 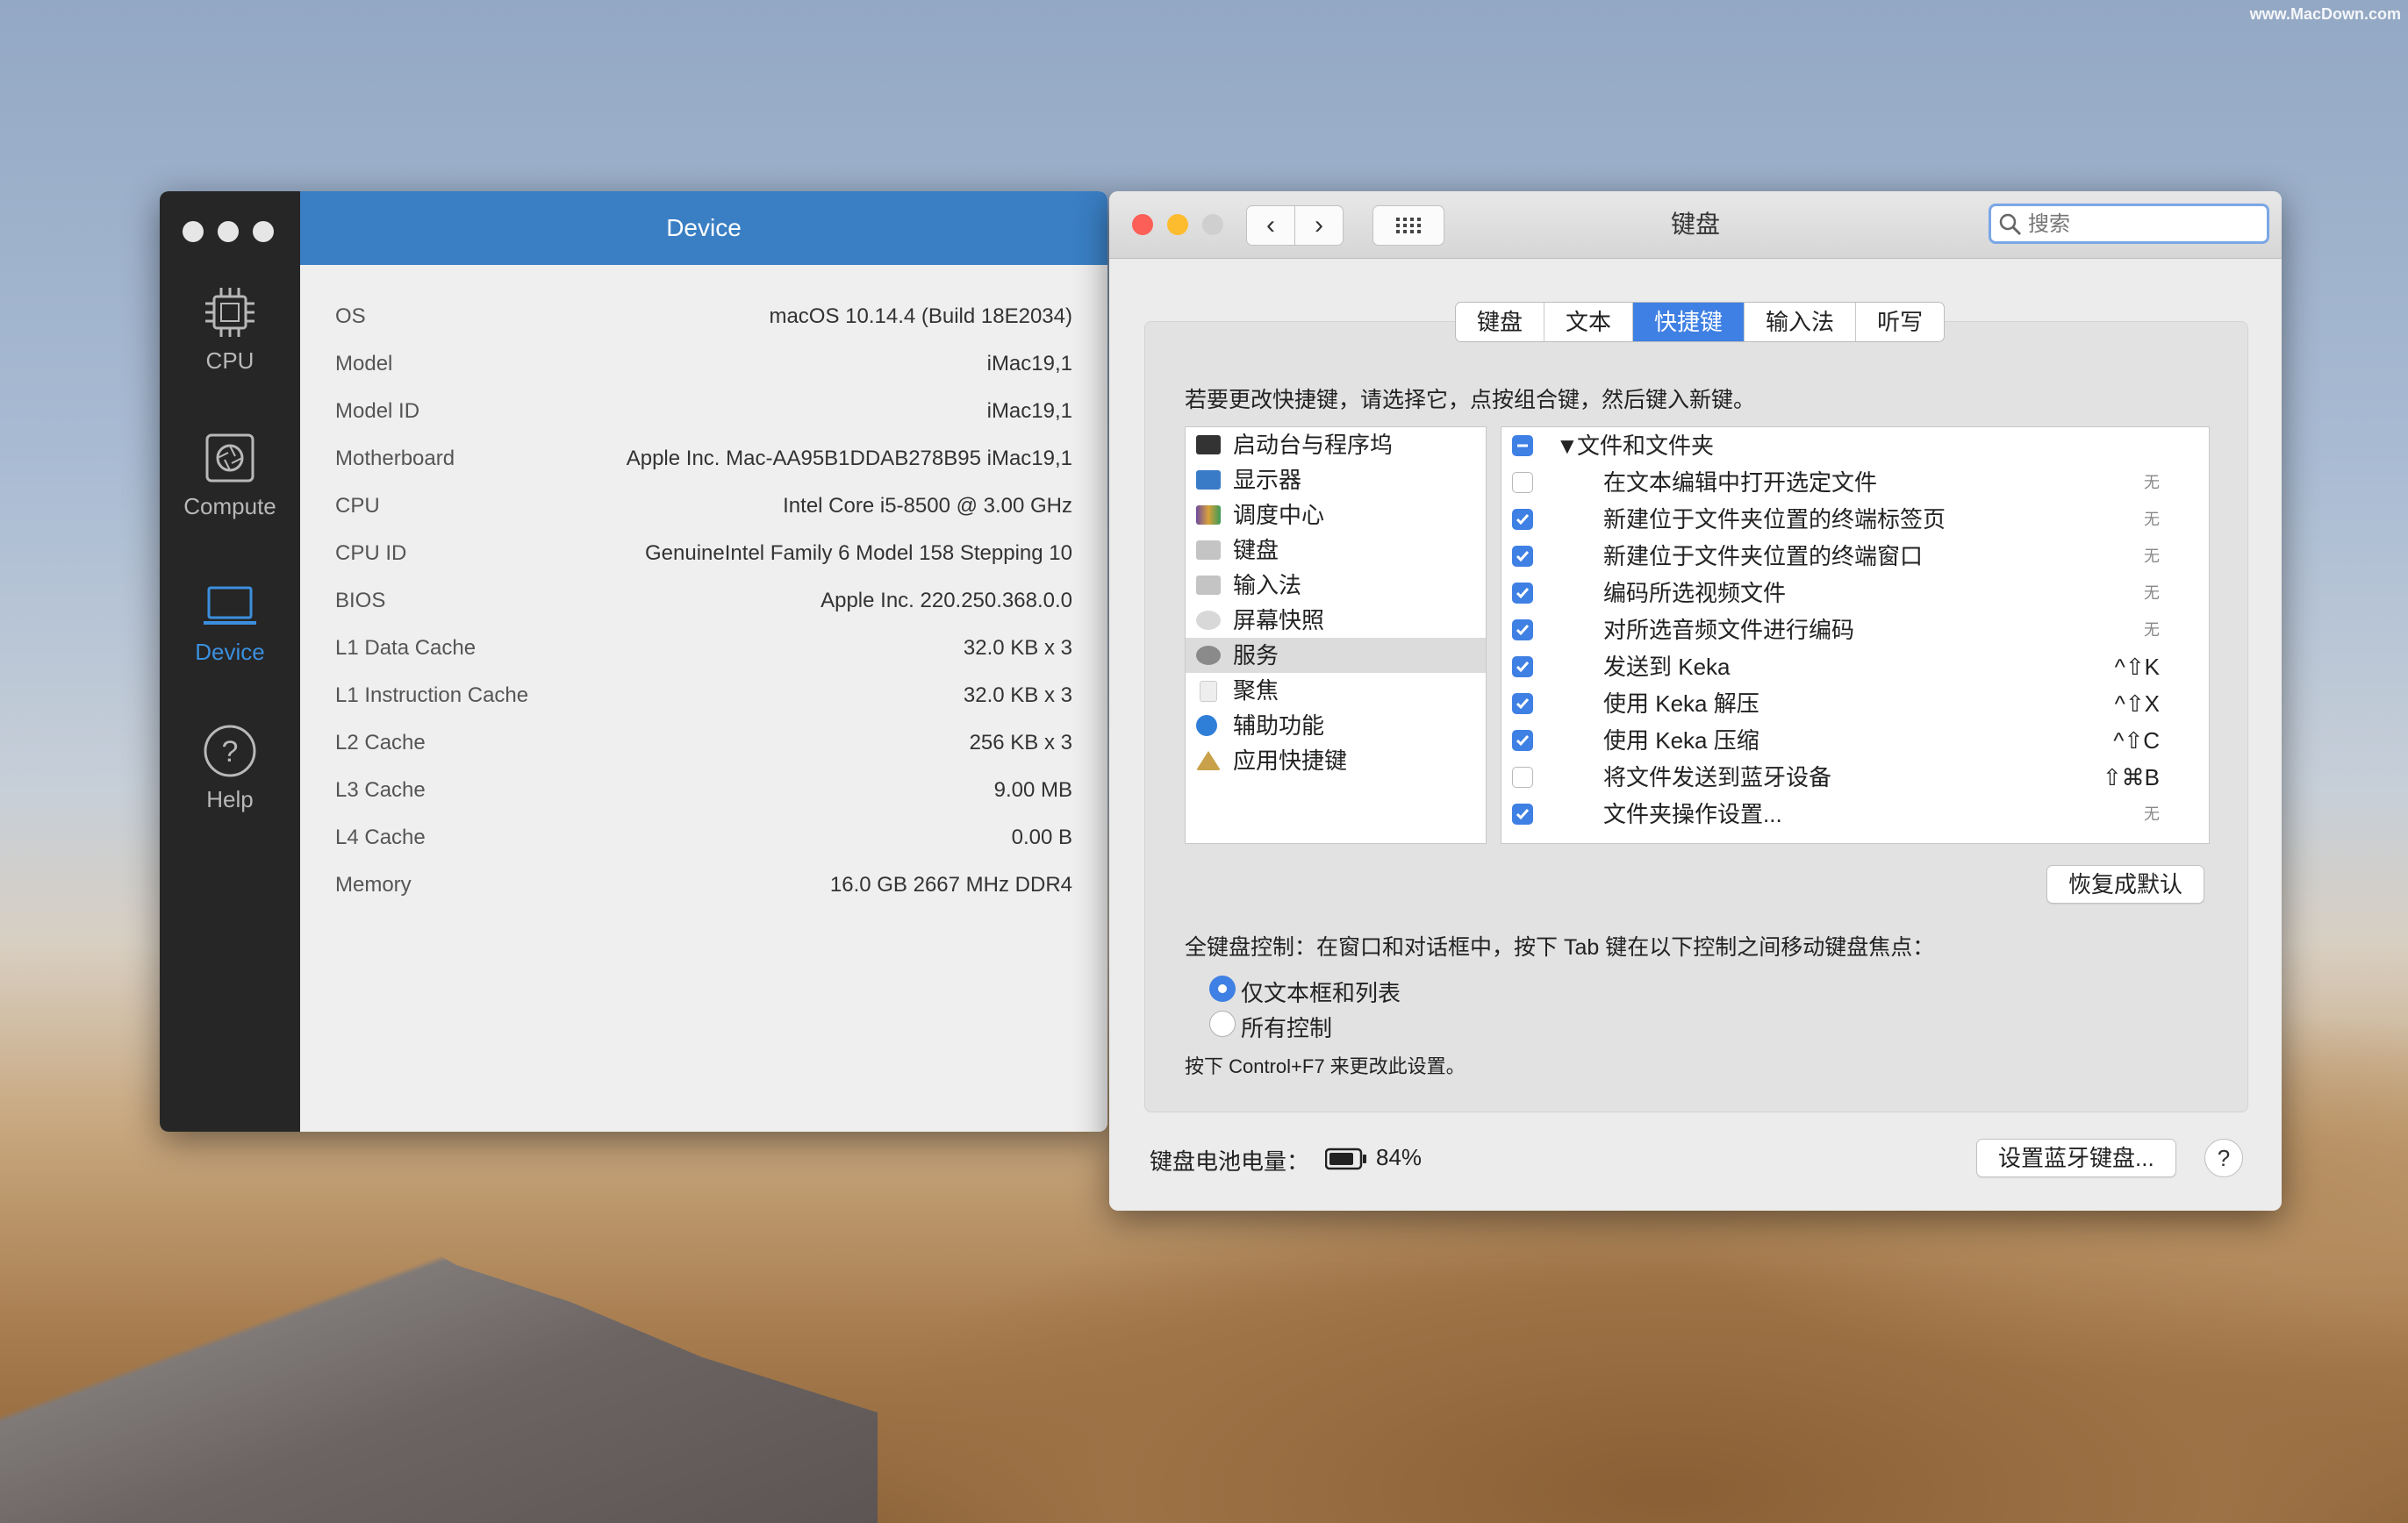 I want to click on radio-label: 仅文本框和列表, so click(x=1321, y=993).